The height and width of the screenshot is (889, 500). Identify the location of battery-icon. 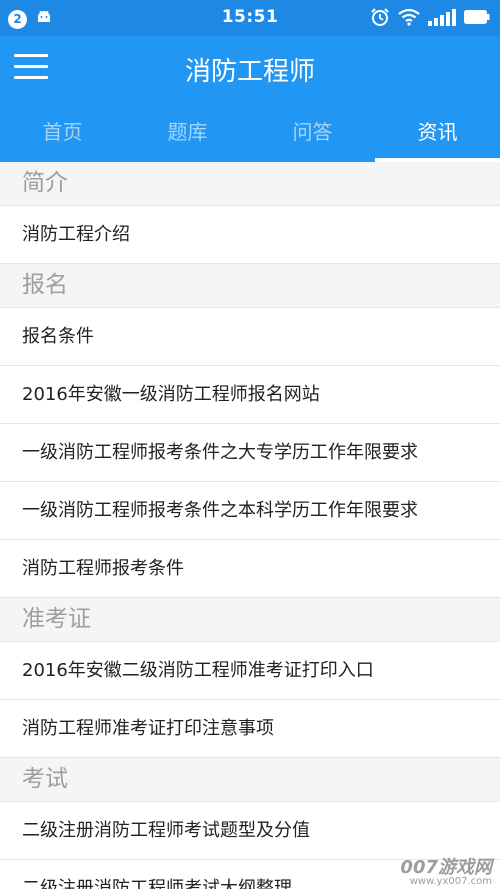
(477, 19).